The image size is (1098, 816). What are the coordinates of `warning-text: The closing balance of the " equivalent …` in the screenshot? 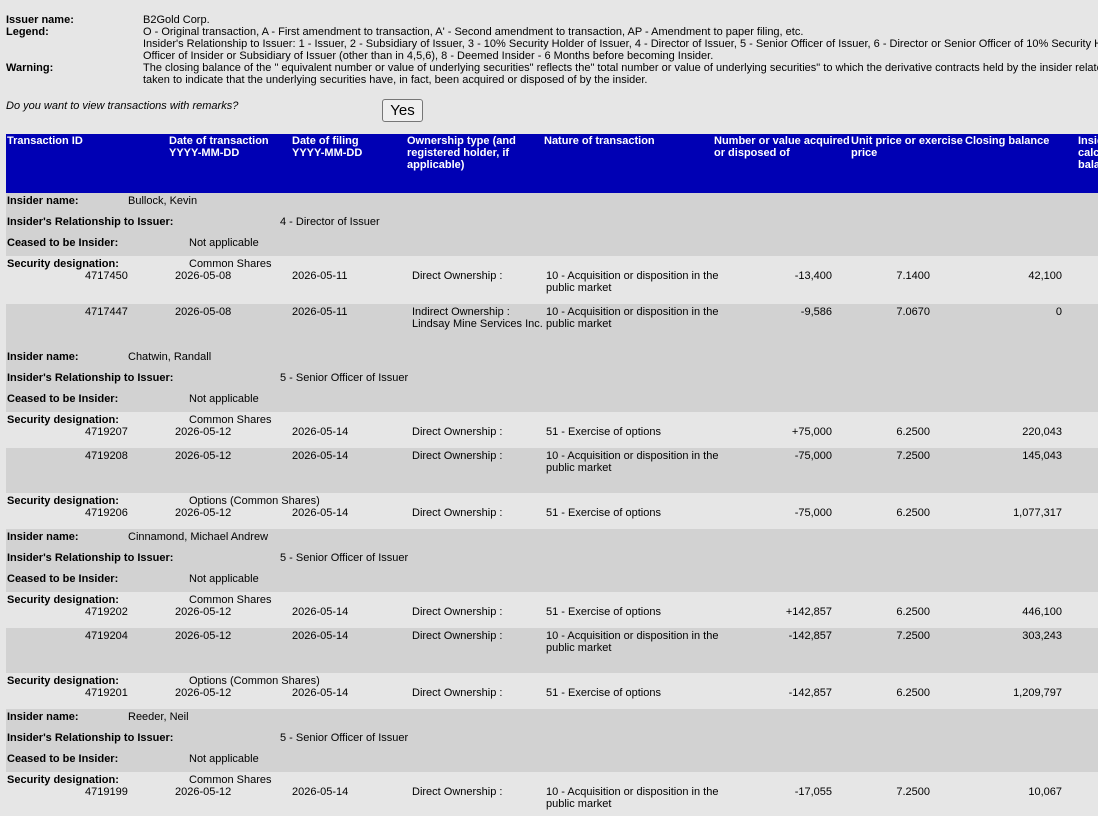 It's located at (620, 74).